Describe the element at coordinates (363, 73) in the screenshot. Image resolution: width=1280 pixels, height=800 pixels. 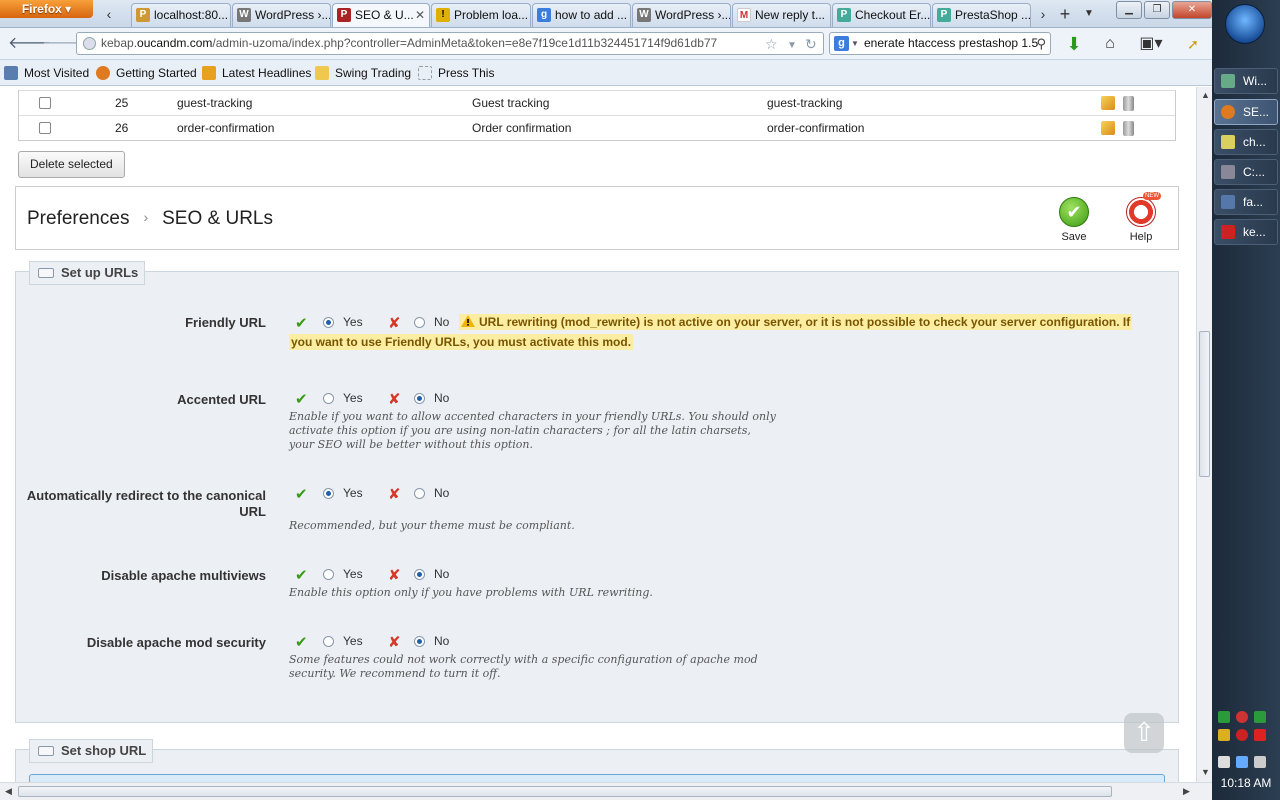
I see `bookmark-swing-trading: Swing Trading` at that location.